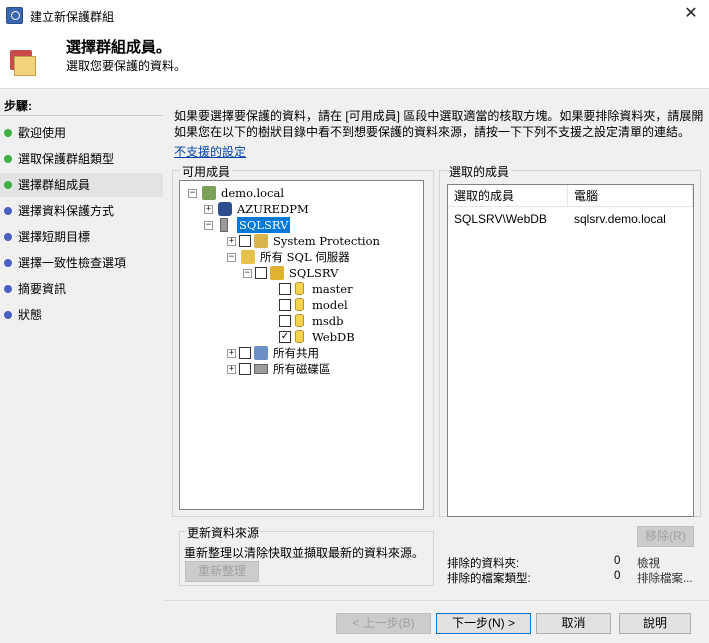 This screenshot has width=709, height=643. I want to click on tree-label: 所有磁碟區, so click(302, 369).